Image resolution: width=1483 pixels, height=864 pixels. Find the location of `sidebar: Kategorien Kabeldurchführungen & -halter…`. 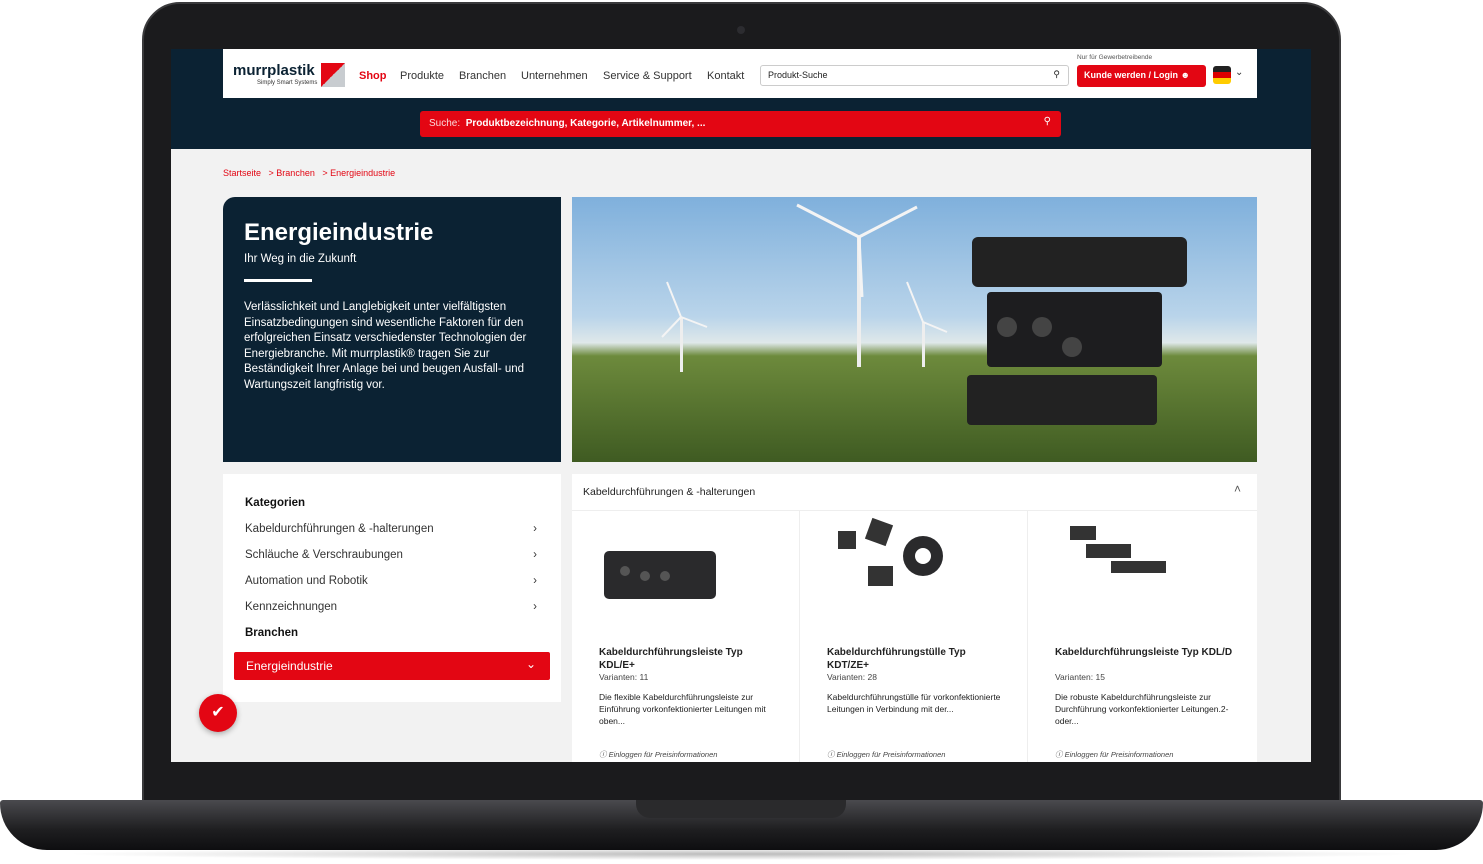

sidebar: Kategorien Kabeldurchführungen & -halter… is located at coordinates (392, 588).